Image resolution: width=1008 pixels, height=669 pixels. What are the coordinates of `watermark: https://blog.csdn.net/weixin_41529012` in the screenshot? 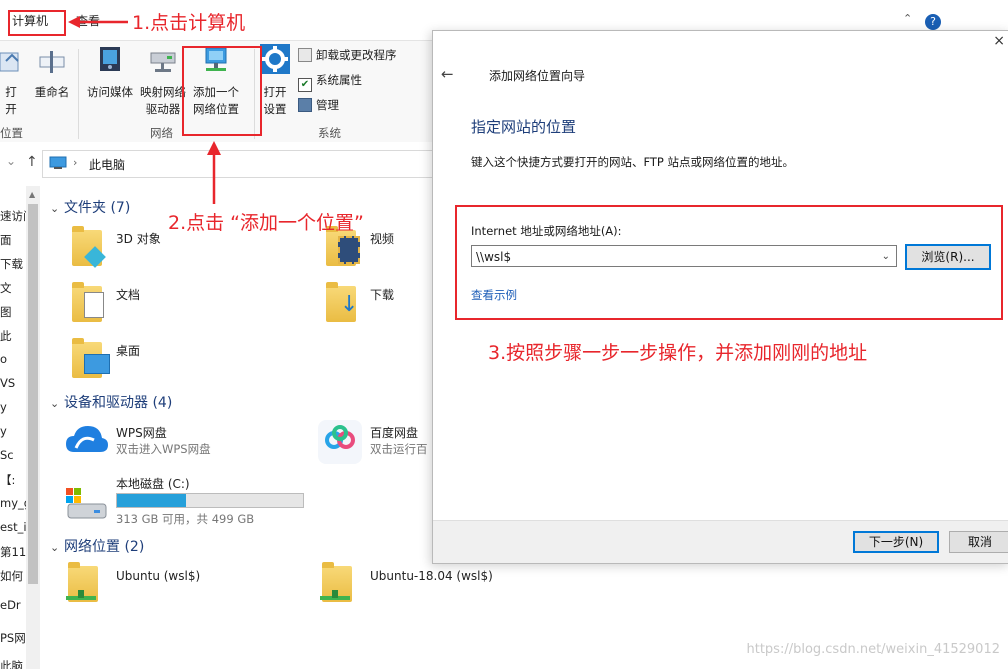 It's located at (873, 649).